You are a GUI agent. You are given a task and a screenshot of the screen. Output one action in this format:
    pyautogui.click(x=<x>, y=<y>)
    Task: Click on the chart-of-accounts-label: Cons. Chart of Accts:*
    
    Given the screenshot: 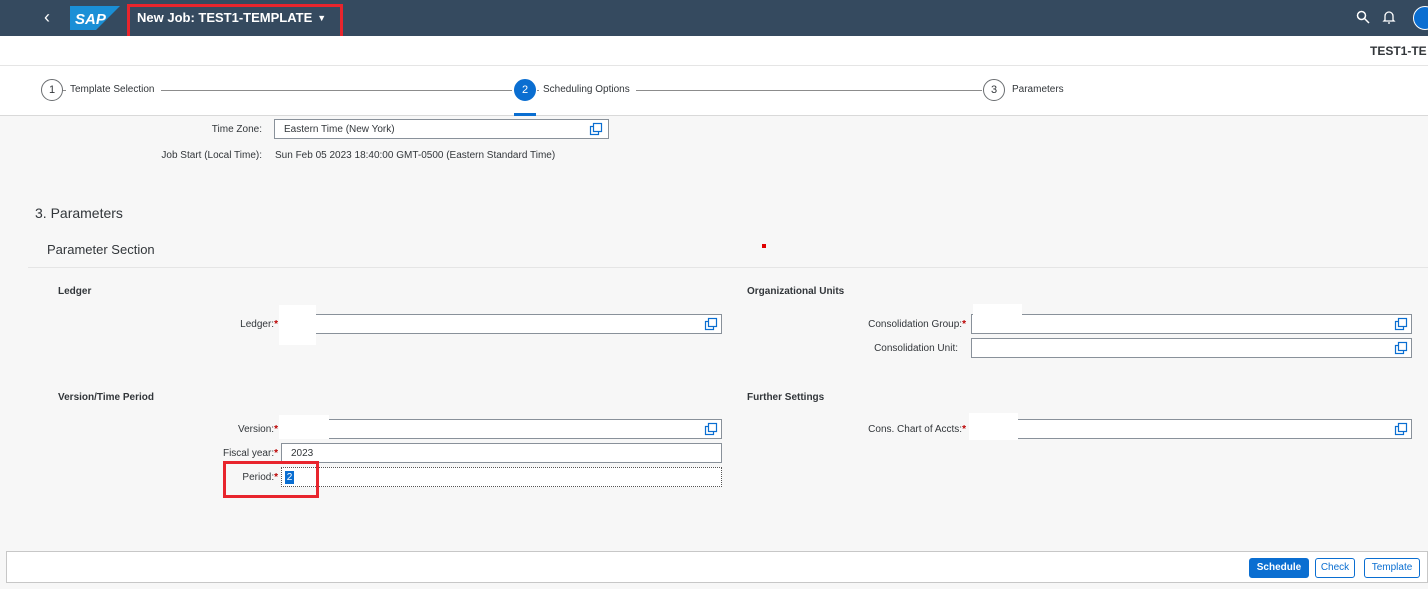 What is the action you would take?
    pyautogui.click(x=917, y=430)
    